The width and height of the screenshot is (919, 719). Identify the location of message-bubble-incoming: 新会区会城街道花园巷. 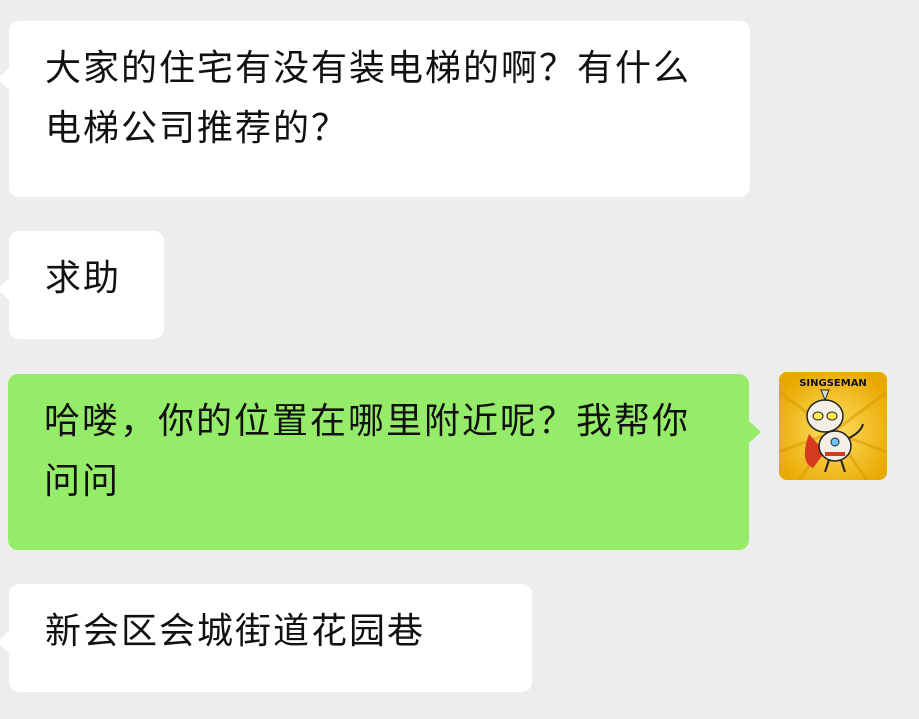
(266, 638).